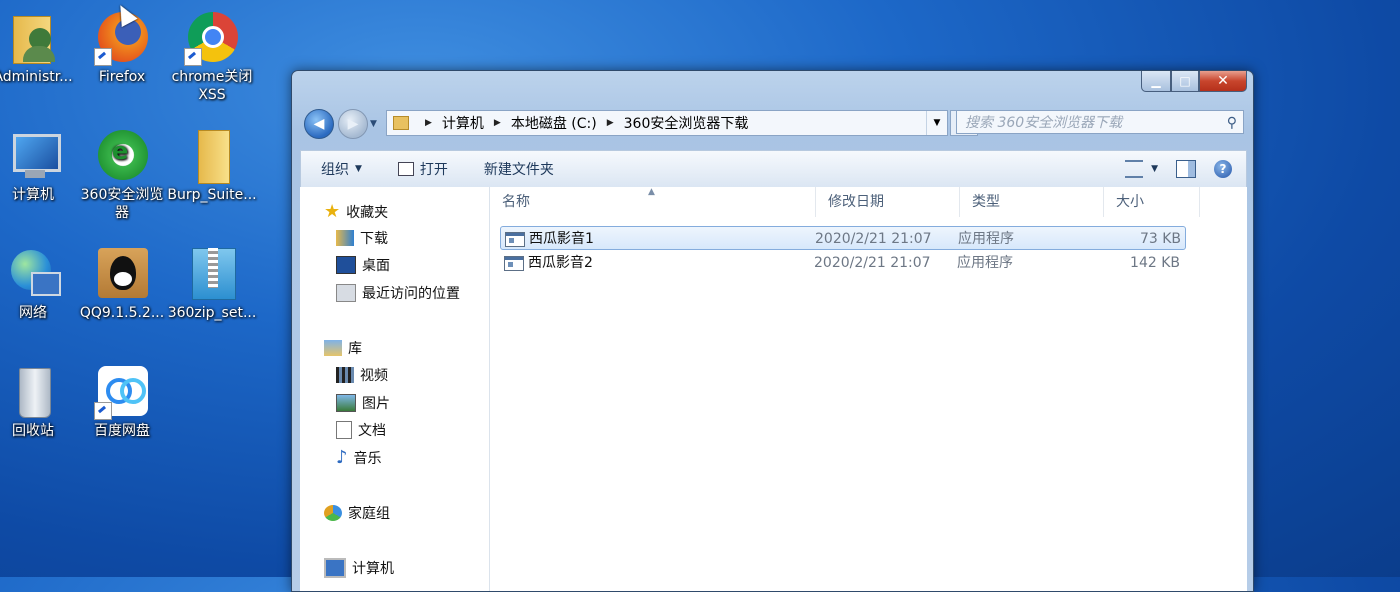  I want to click on nav-computer: 计算机, so click(359, 568).